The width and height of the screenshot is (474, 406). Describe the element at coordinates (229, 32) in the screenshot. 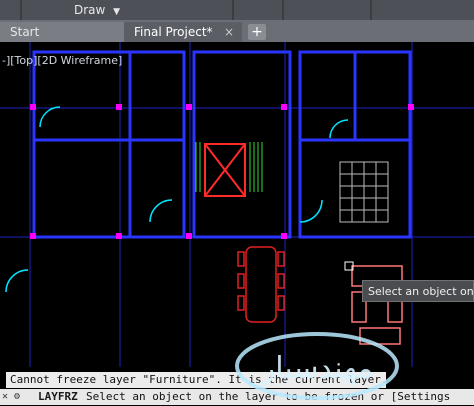

I see `close-icon: ×` at that location.